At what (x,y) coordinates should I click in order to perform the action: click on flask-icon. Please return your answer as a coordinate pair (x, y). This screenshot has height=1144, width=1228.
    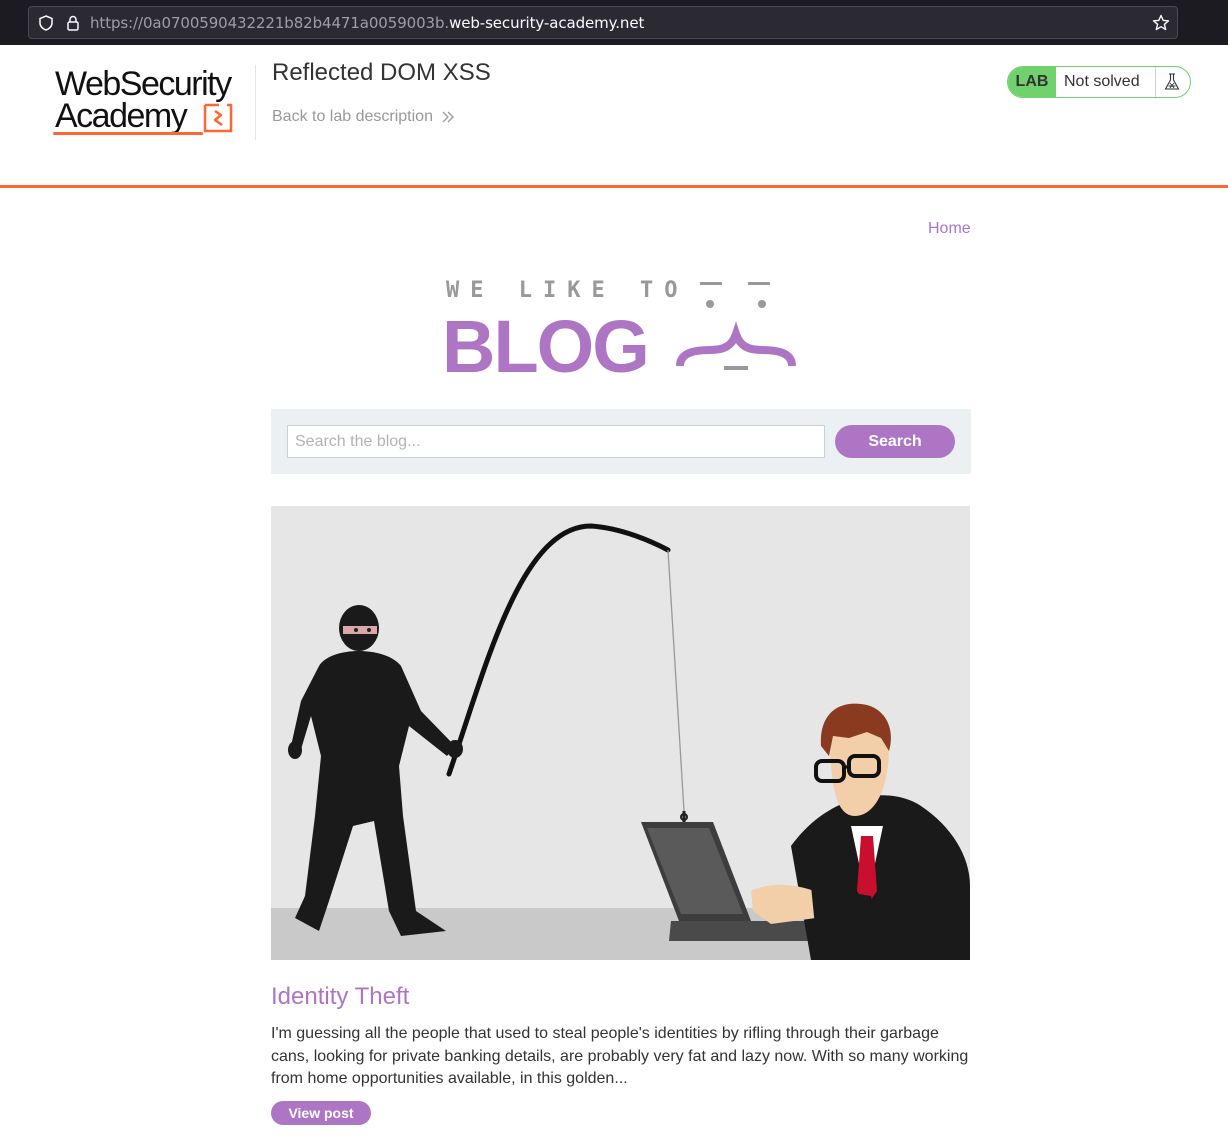
    Looking at the image, I should click on (1172, 81).